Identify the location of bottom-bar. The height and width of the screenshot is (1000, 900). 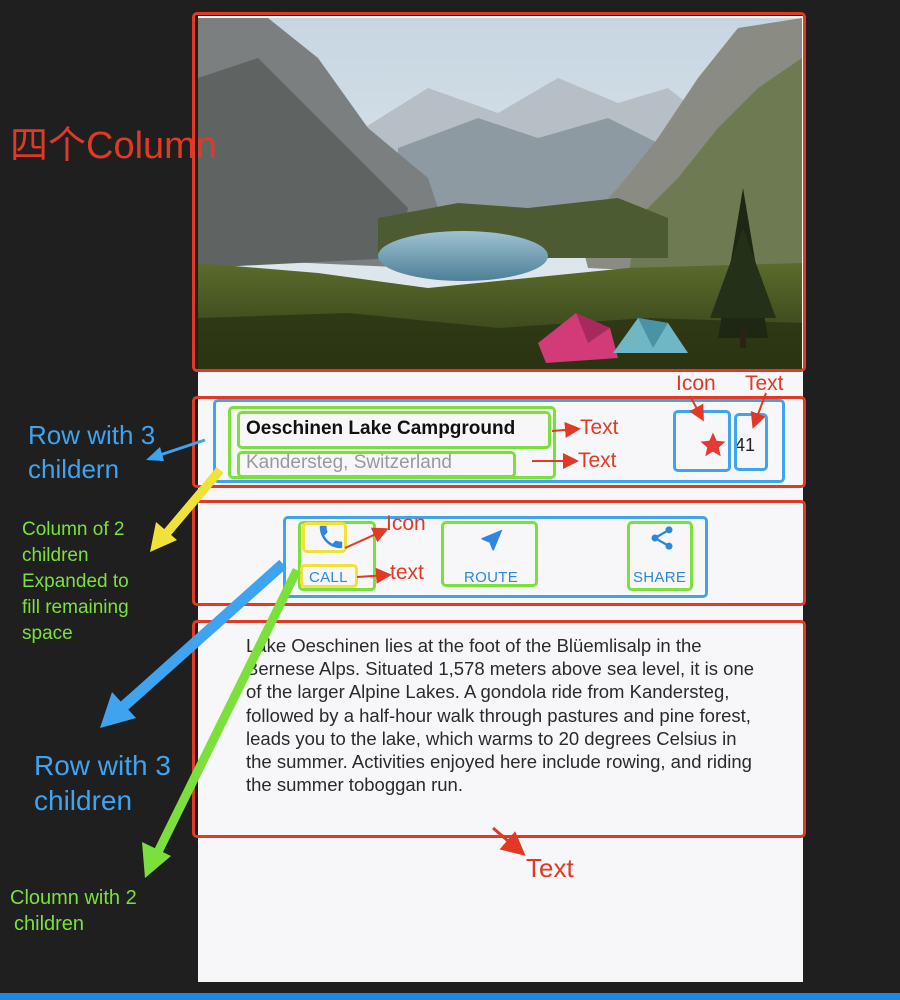
(450, 996).